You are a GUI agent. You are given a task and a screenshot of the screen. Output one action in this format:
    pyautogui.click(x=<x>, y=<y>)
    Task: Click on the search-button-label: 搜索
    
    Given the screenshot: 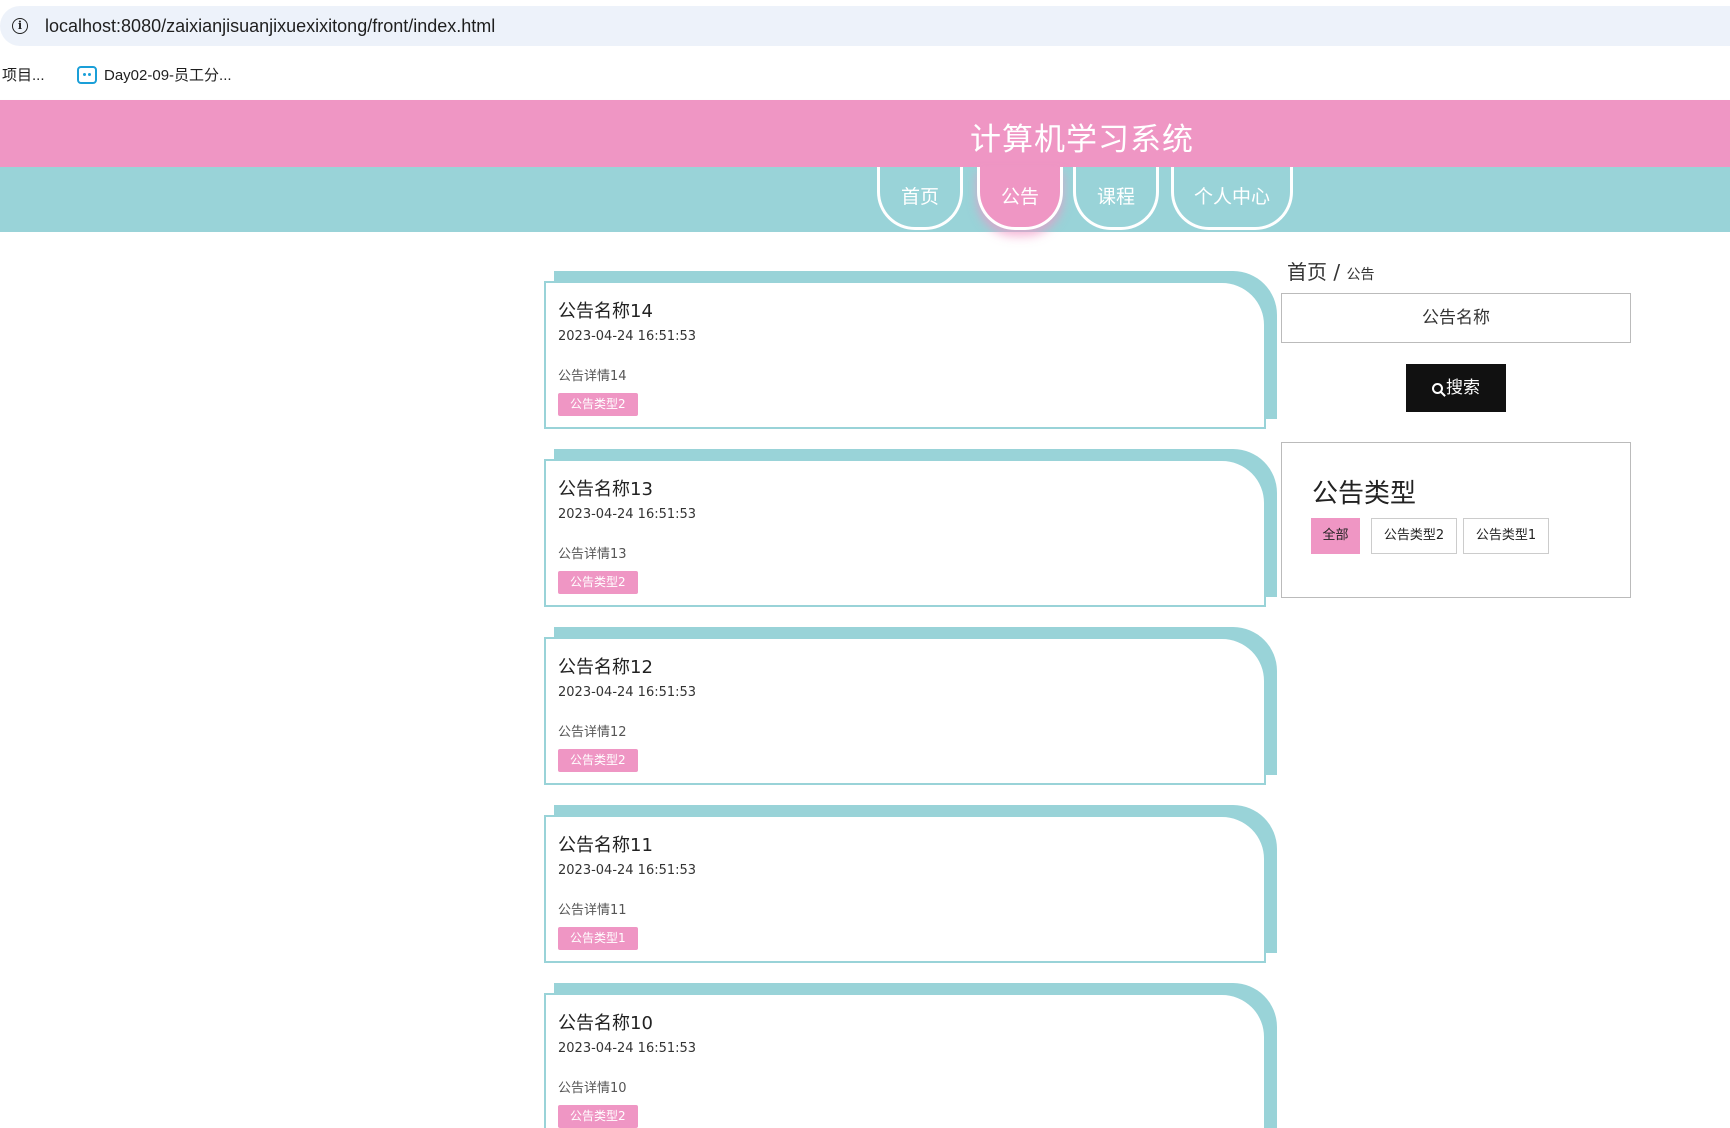 What is the action you would take?
    pyautogui.click(x=1463, y=388)
    